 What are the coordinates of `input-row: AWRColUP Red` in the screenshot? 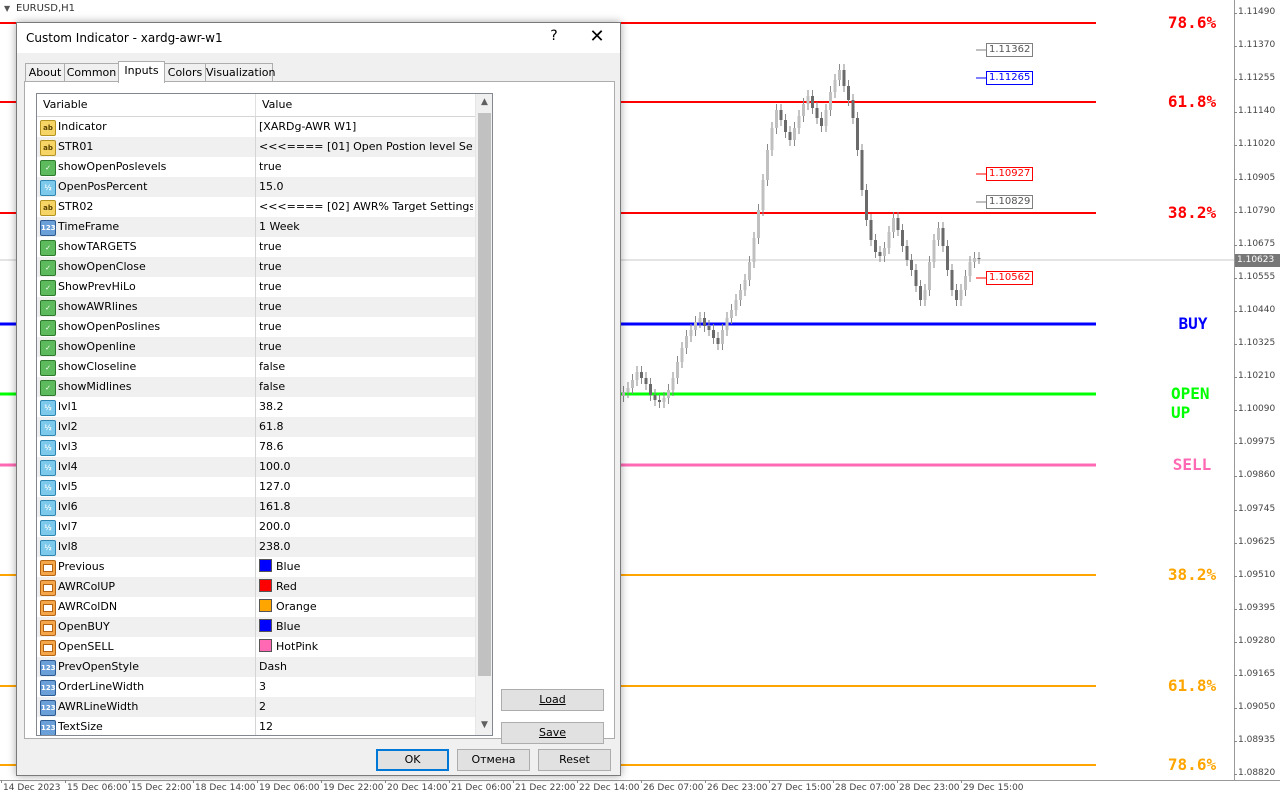 It's located at (256, 587).